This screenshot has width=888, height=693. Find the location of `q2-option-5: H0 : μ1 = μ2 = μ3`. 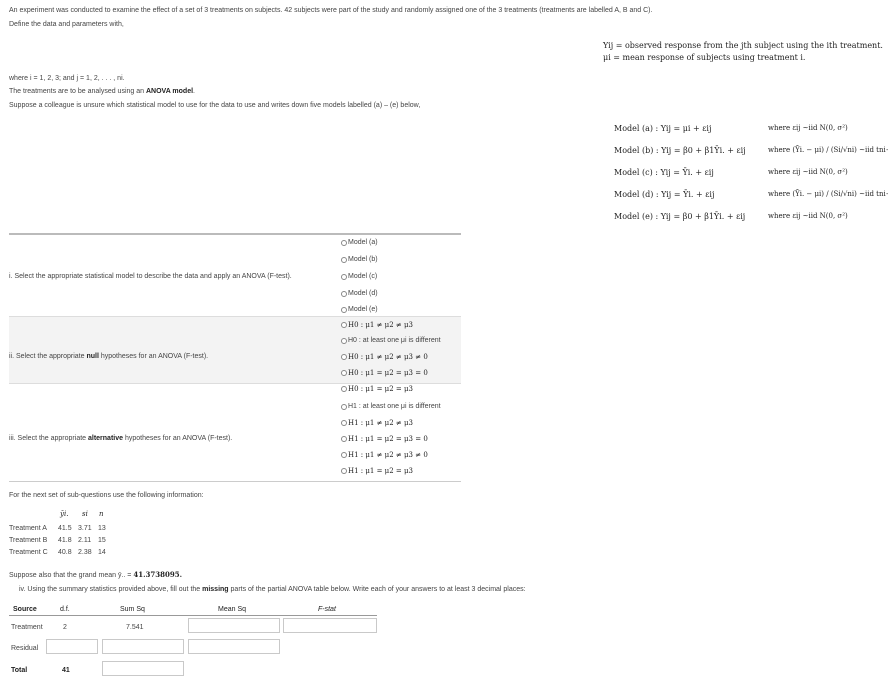

q2-option-5: H0 : μ1 = μ2 = μ3 is located at coordinates (377, 389).